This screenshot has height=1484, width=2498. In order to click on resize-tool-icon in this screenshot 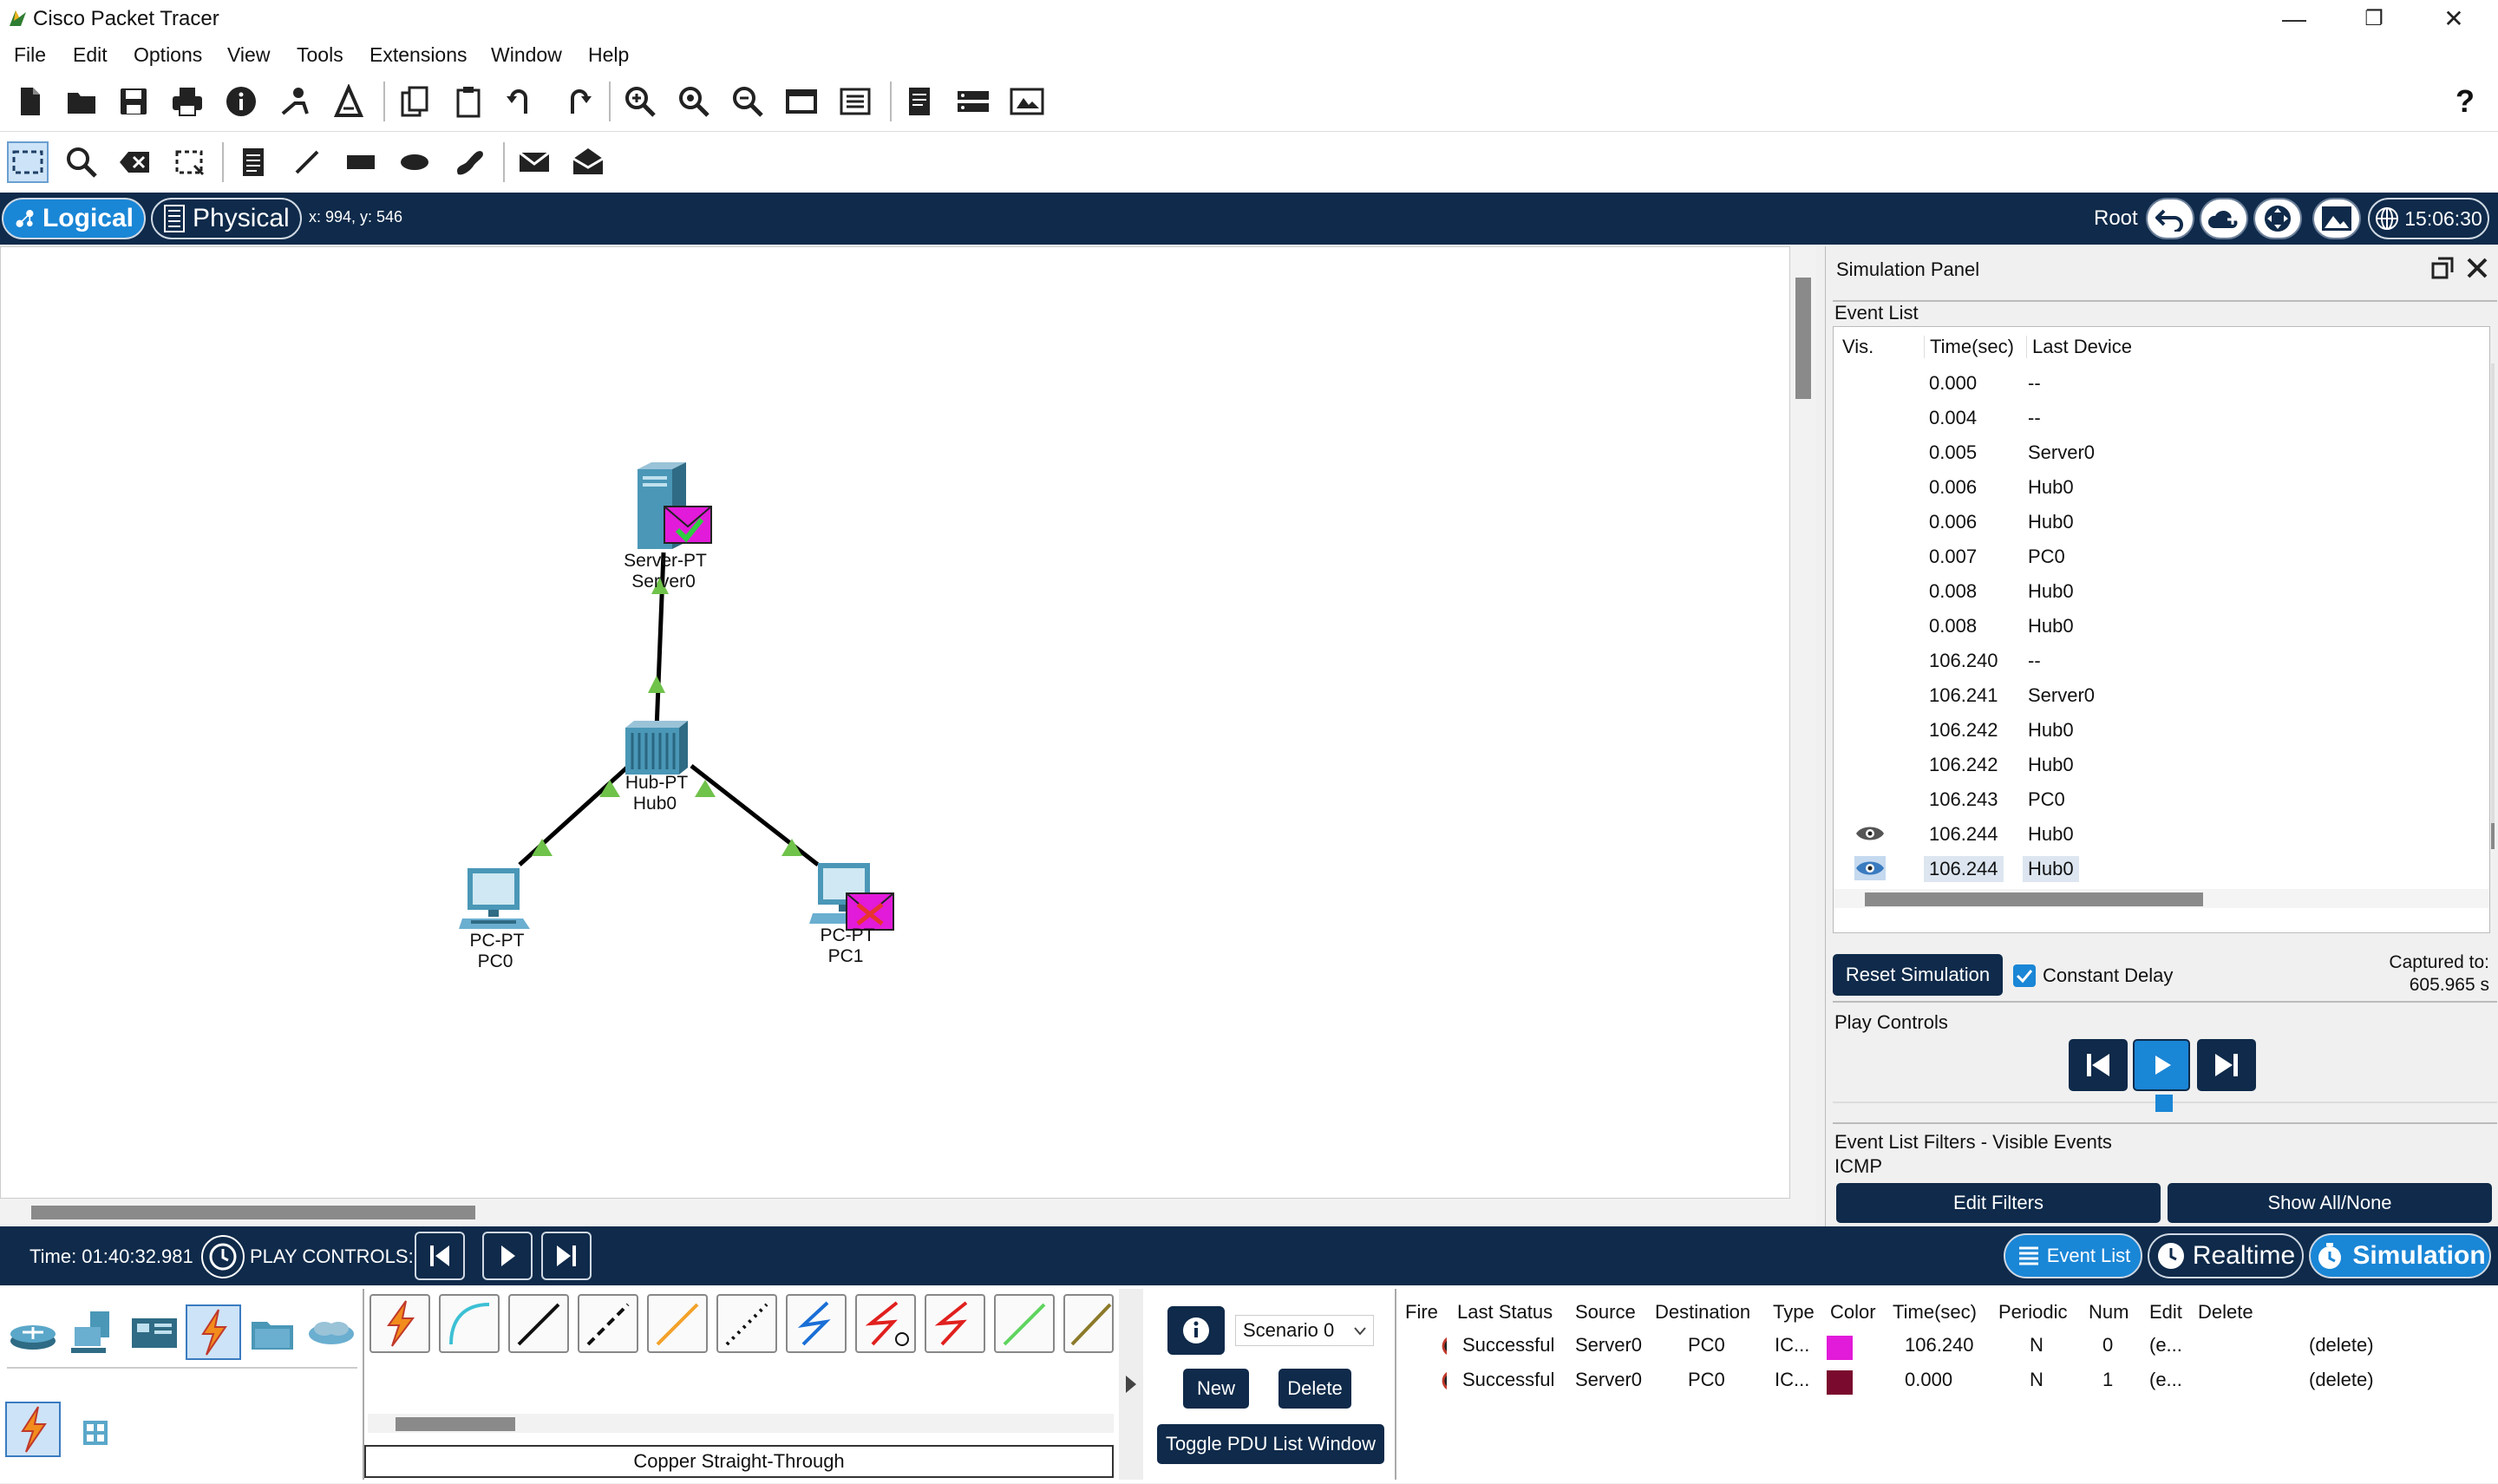, I will do `click(189, 162)`.